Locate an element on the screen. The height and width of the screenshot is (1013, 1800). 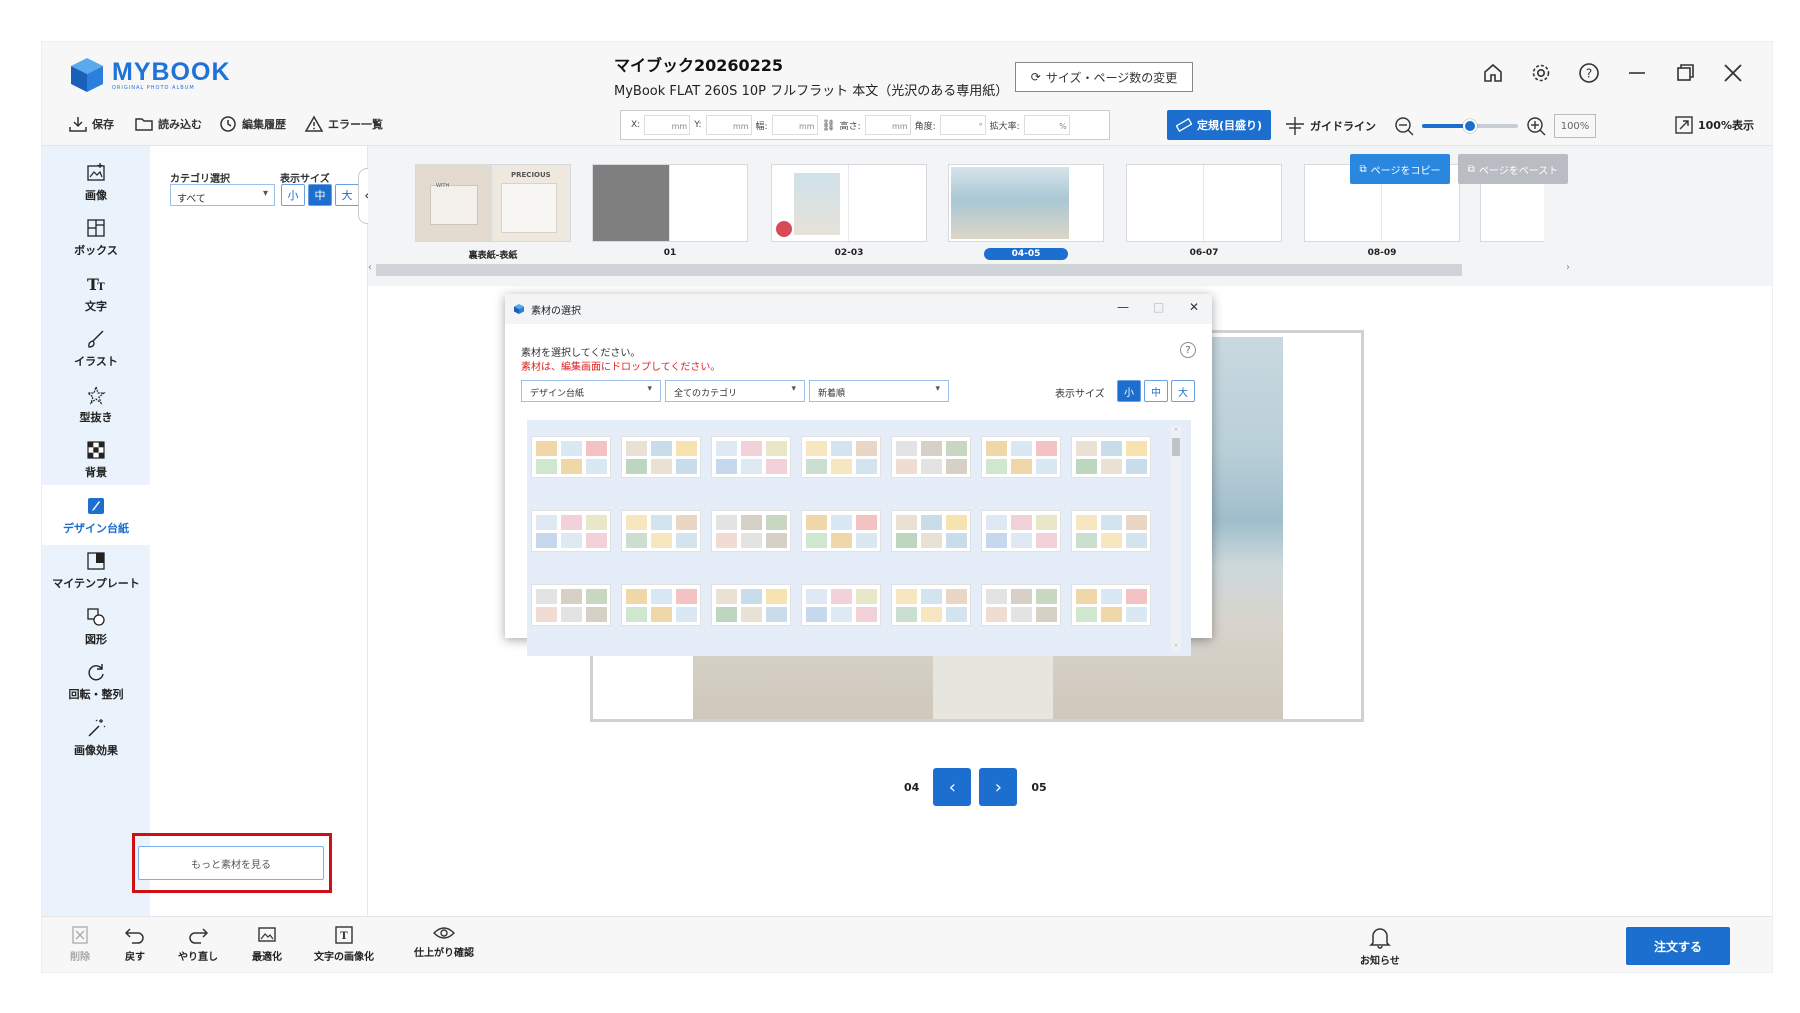
optimize-button: 最適化 is located at coordinates (267, 944).